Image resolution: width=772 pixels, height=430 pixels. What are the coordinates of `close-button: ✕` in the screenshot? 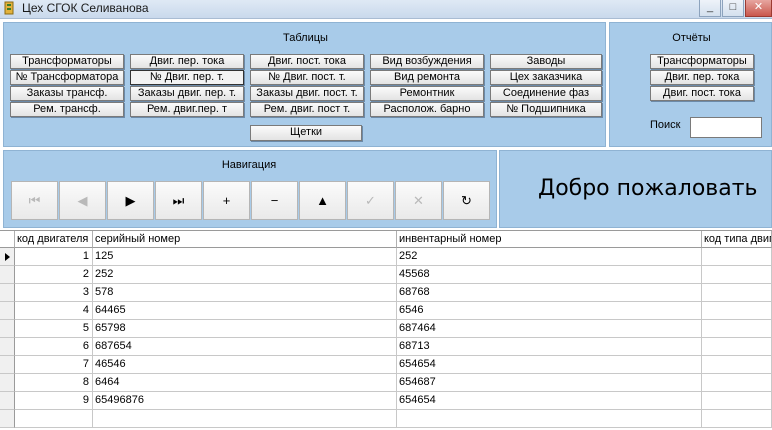 It's located at (758, 8).